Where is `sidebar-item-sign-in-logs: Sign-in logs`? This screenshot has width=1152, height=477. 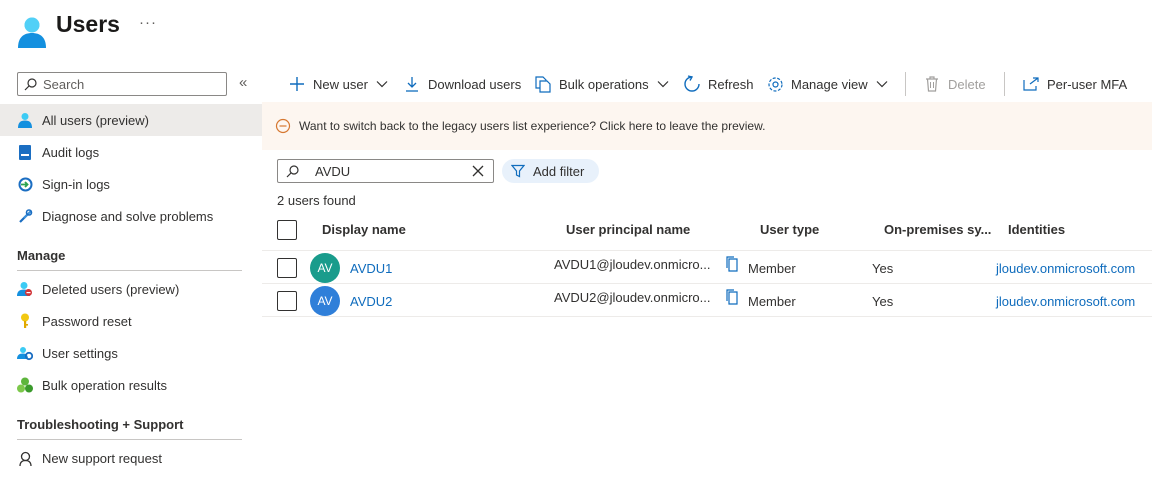
sidebar-item-sign-in-logs: Sign-in logs is located at coordinates (131, 184).